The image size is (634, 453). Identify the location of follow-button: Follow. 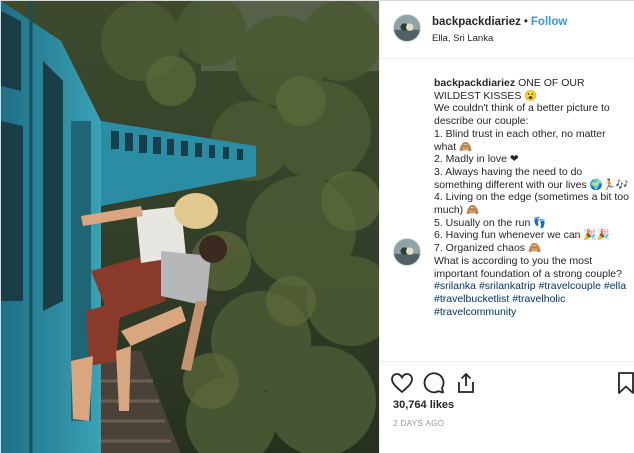
(549, 22).